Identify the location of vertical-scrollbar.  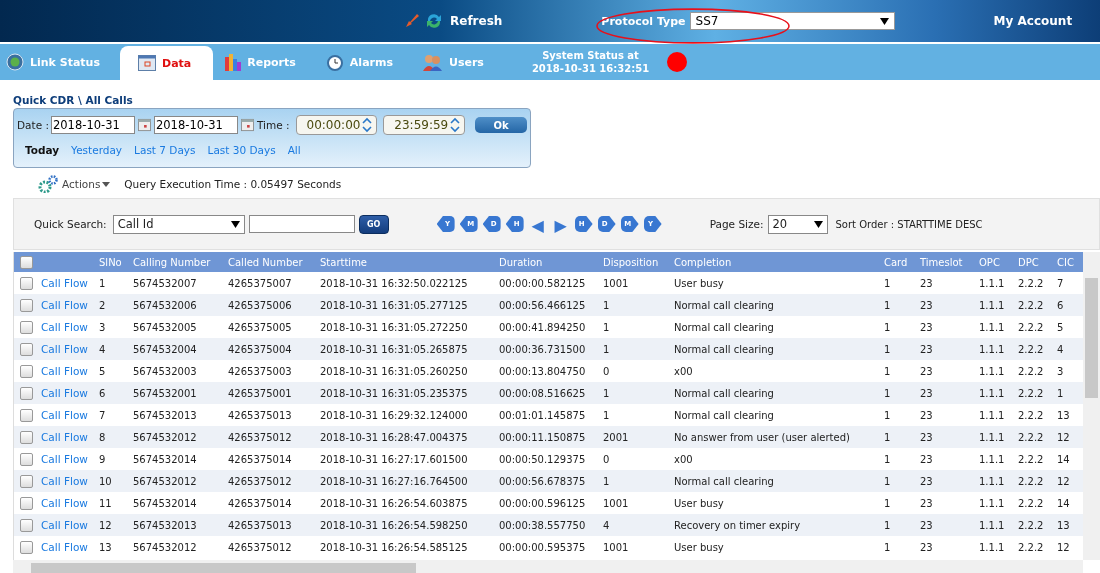
(1091, 406).